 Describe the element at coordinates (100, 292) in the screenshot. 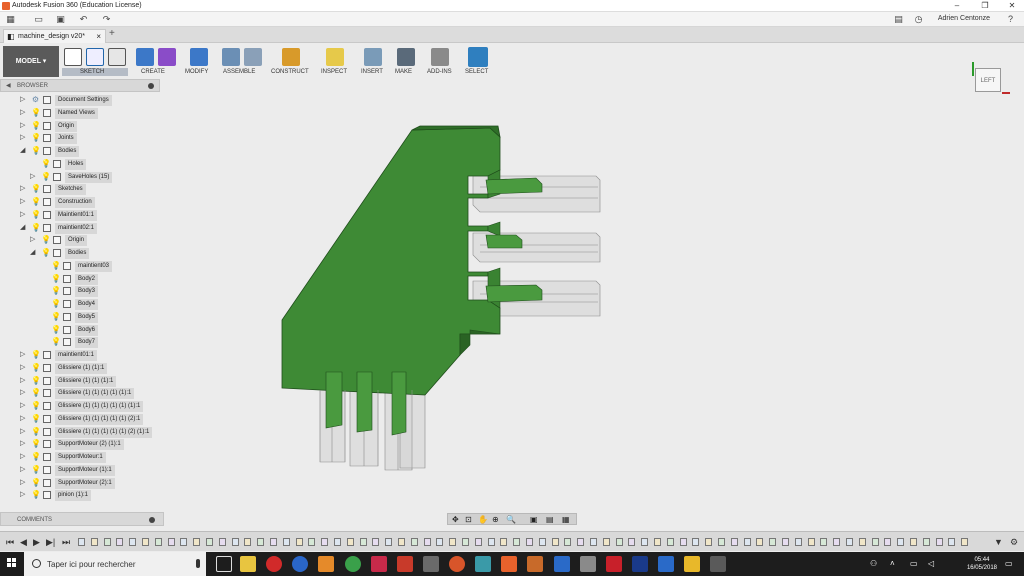

I see `browser-tree-item: 💡 Body3` at that location.